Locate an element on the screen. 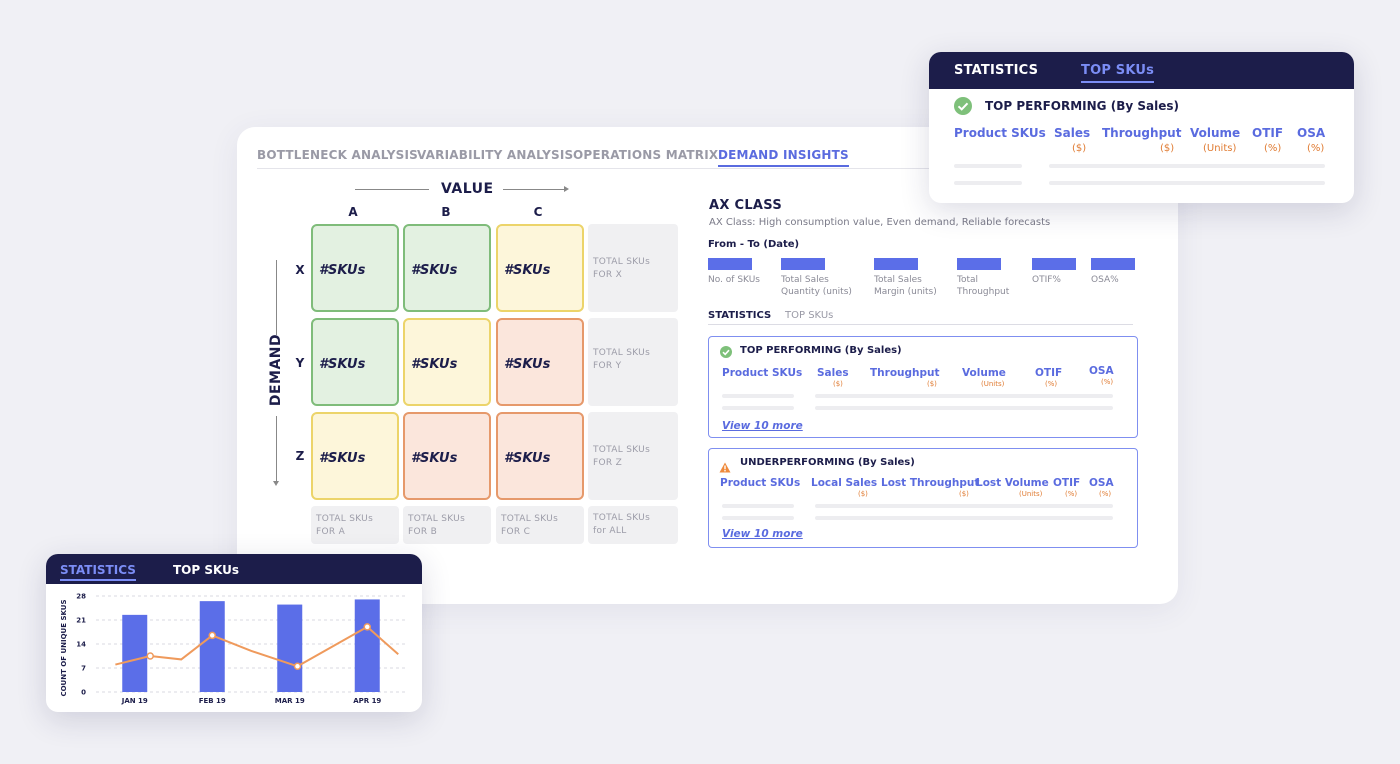 The width and height of the screenshot is (1400, 764). row-header-y: Y is located at coordinates (300, 363).